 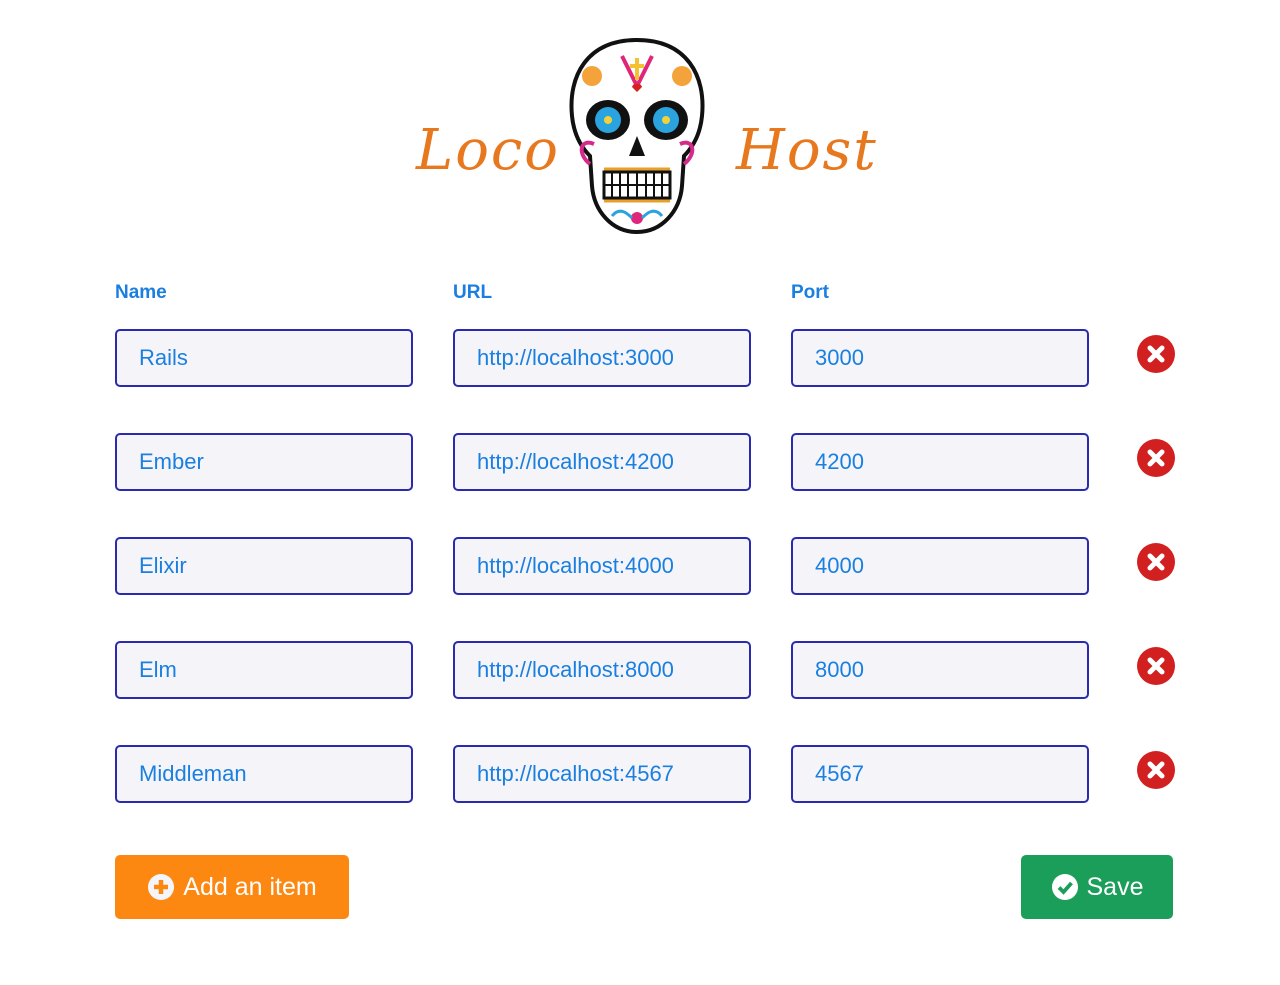 I want to click on logo: Loco Host, so click(x=650, y=135).